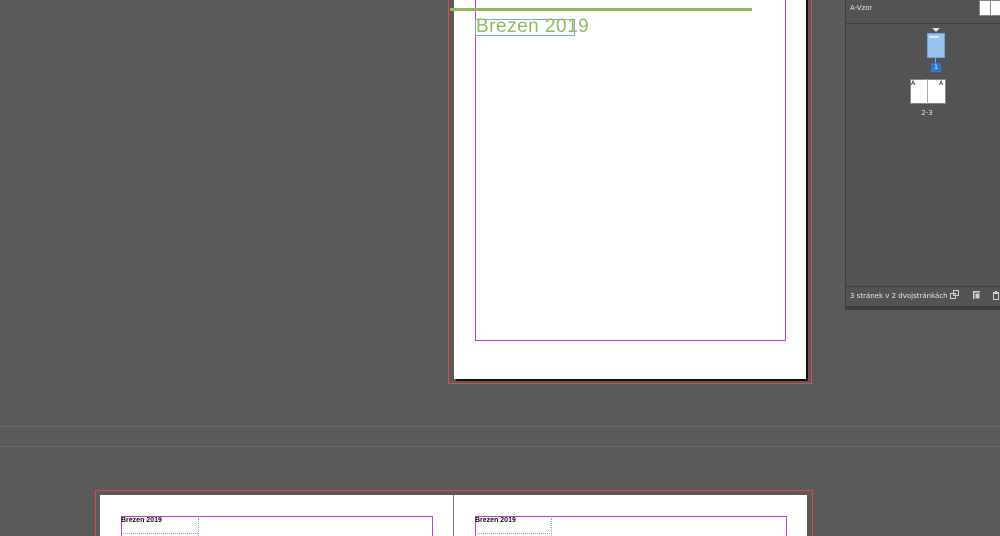  What do you see at coordinates (923, 23) in the screenshot?
I see `panel-divider` at bounding box center [923, 23].